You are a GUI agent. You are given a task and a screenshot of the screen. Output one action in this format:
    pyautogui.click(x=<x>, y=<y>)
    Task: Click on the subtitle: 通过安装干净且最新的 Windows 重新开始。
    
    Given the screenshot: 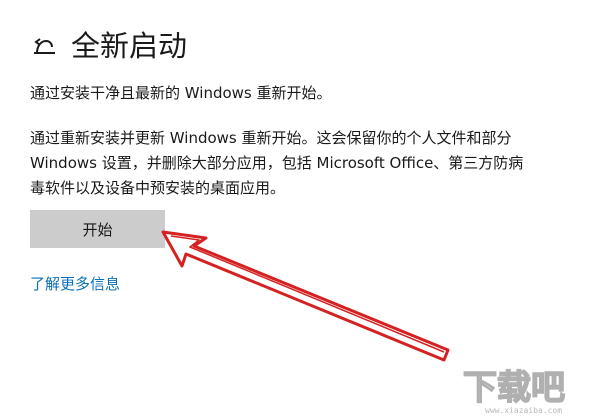 What is the action you would take?
    pyautogui.click(x=181, y=93)
    